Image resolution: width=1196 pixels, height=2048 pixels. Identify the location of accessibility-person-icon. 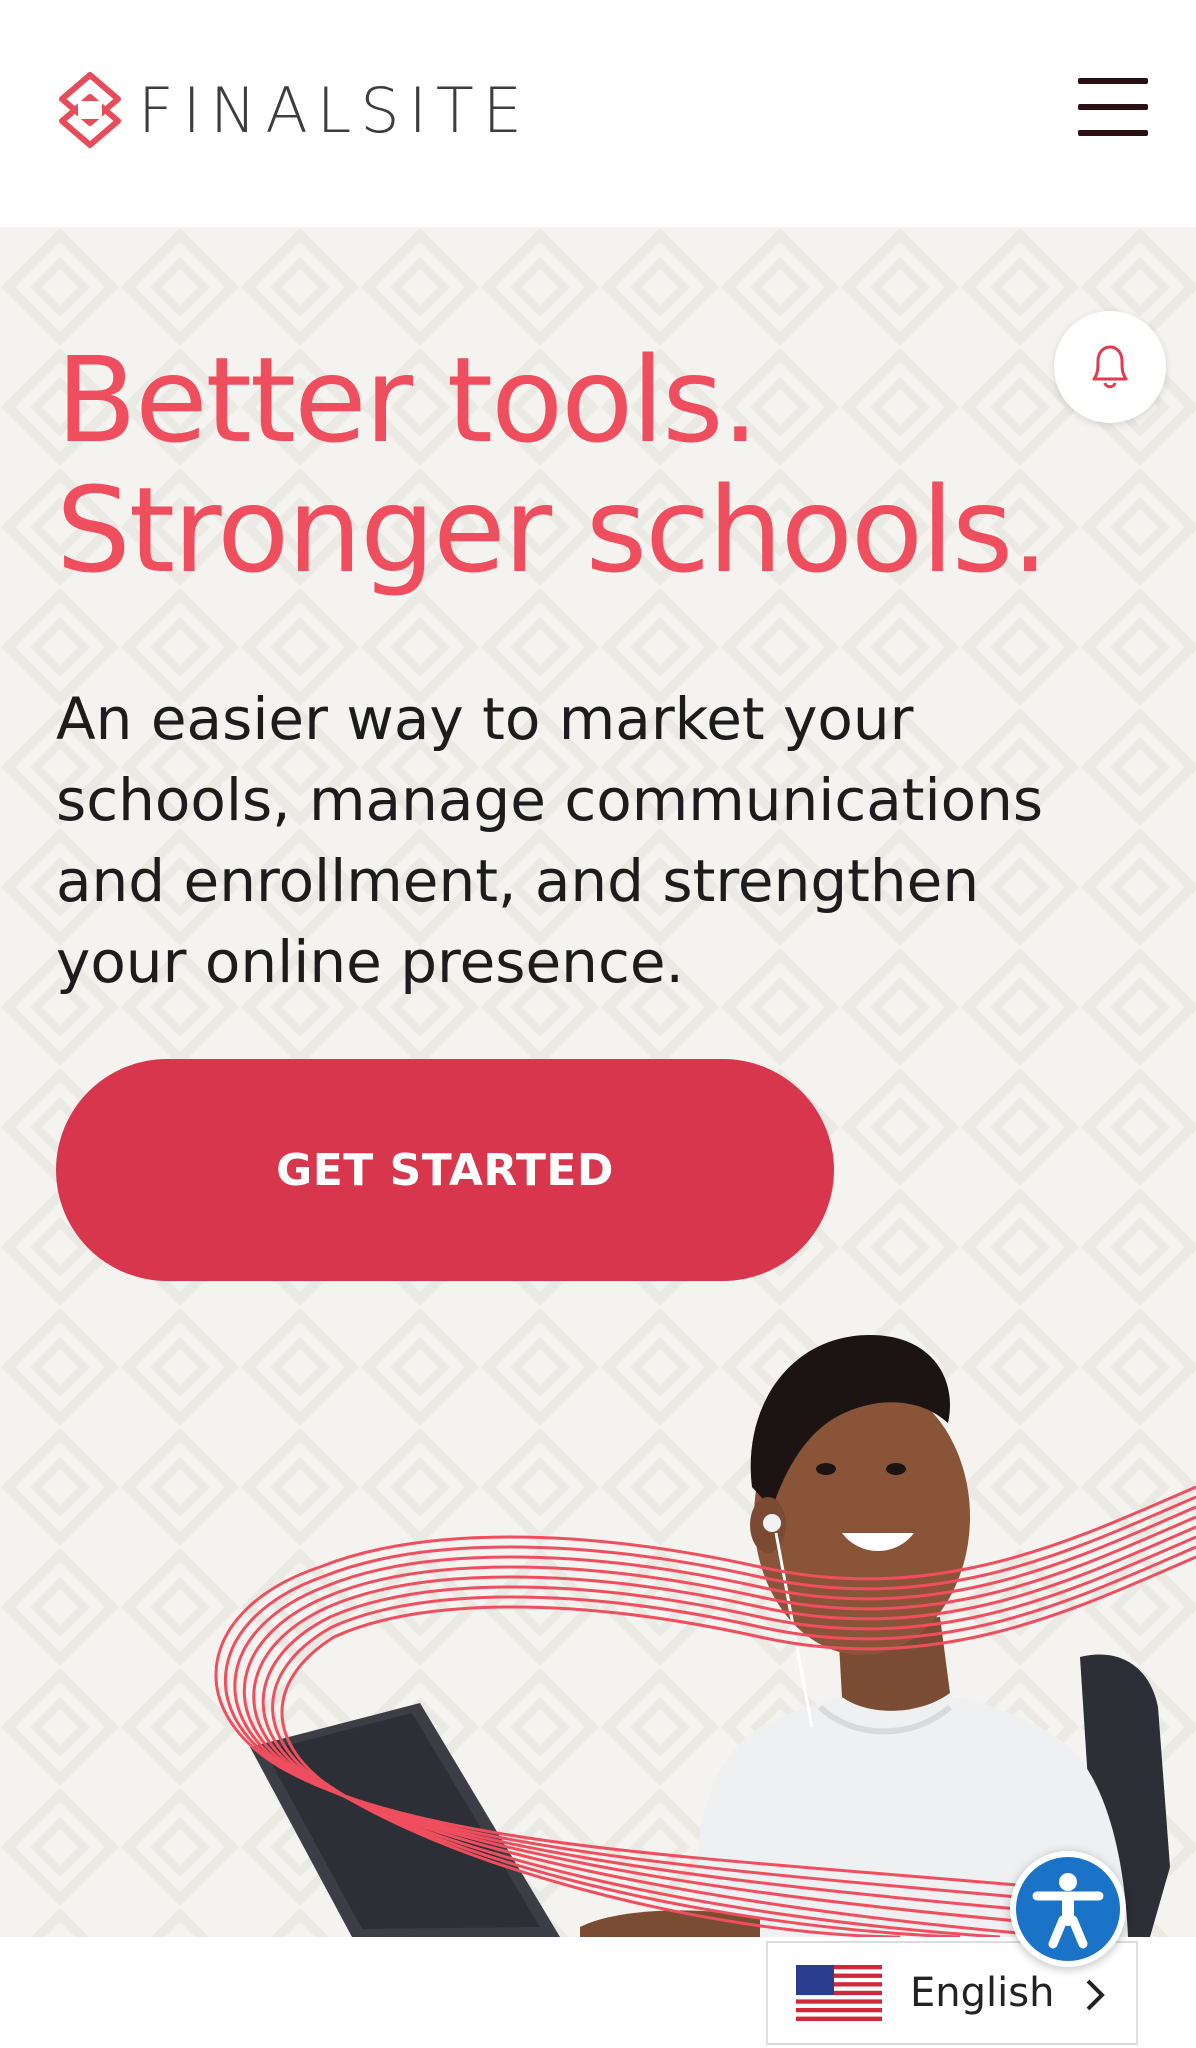
(1068, 1909).